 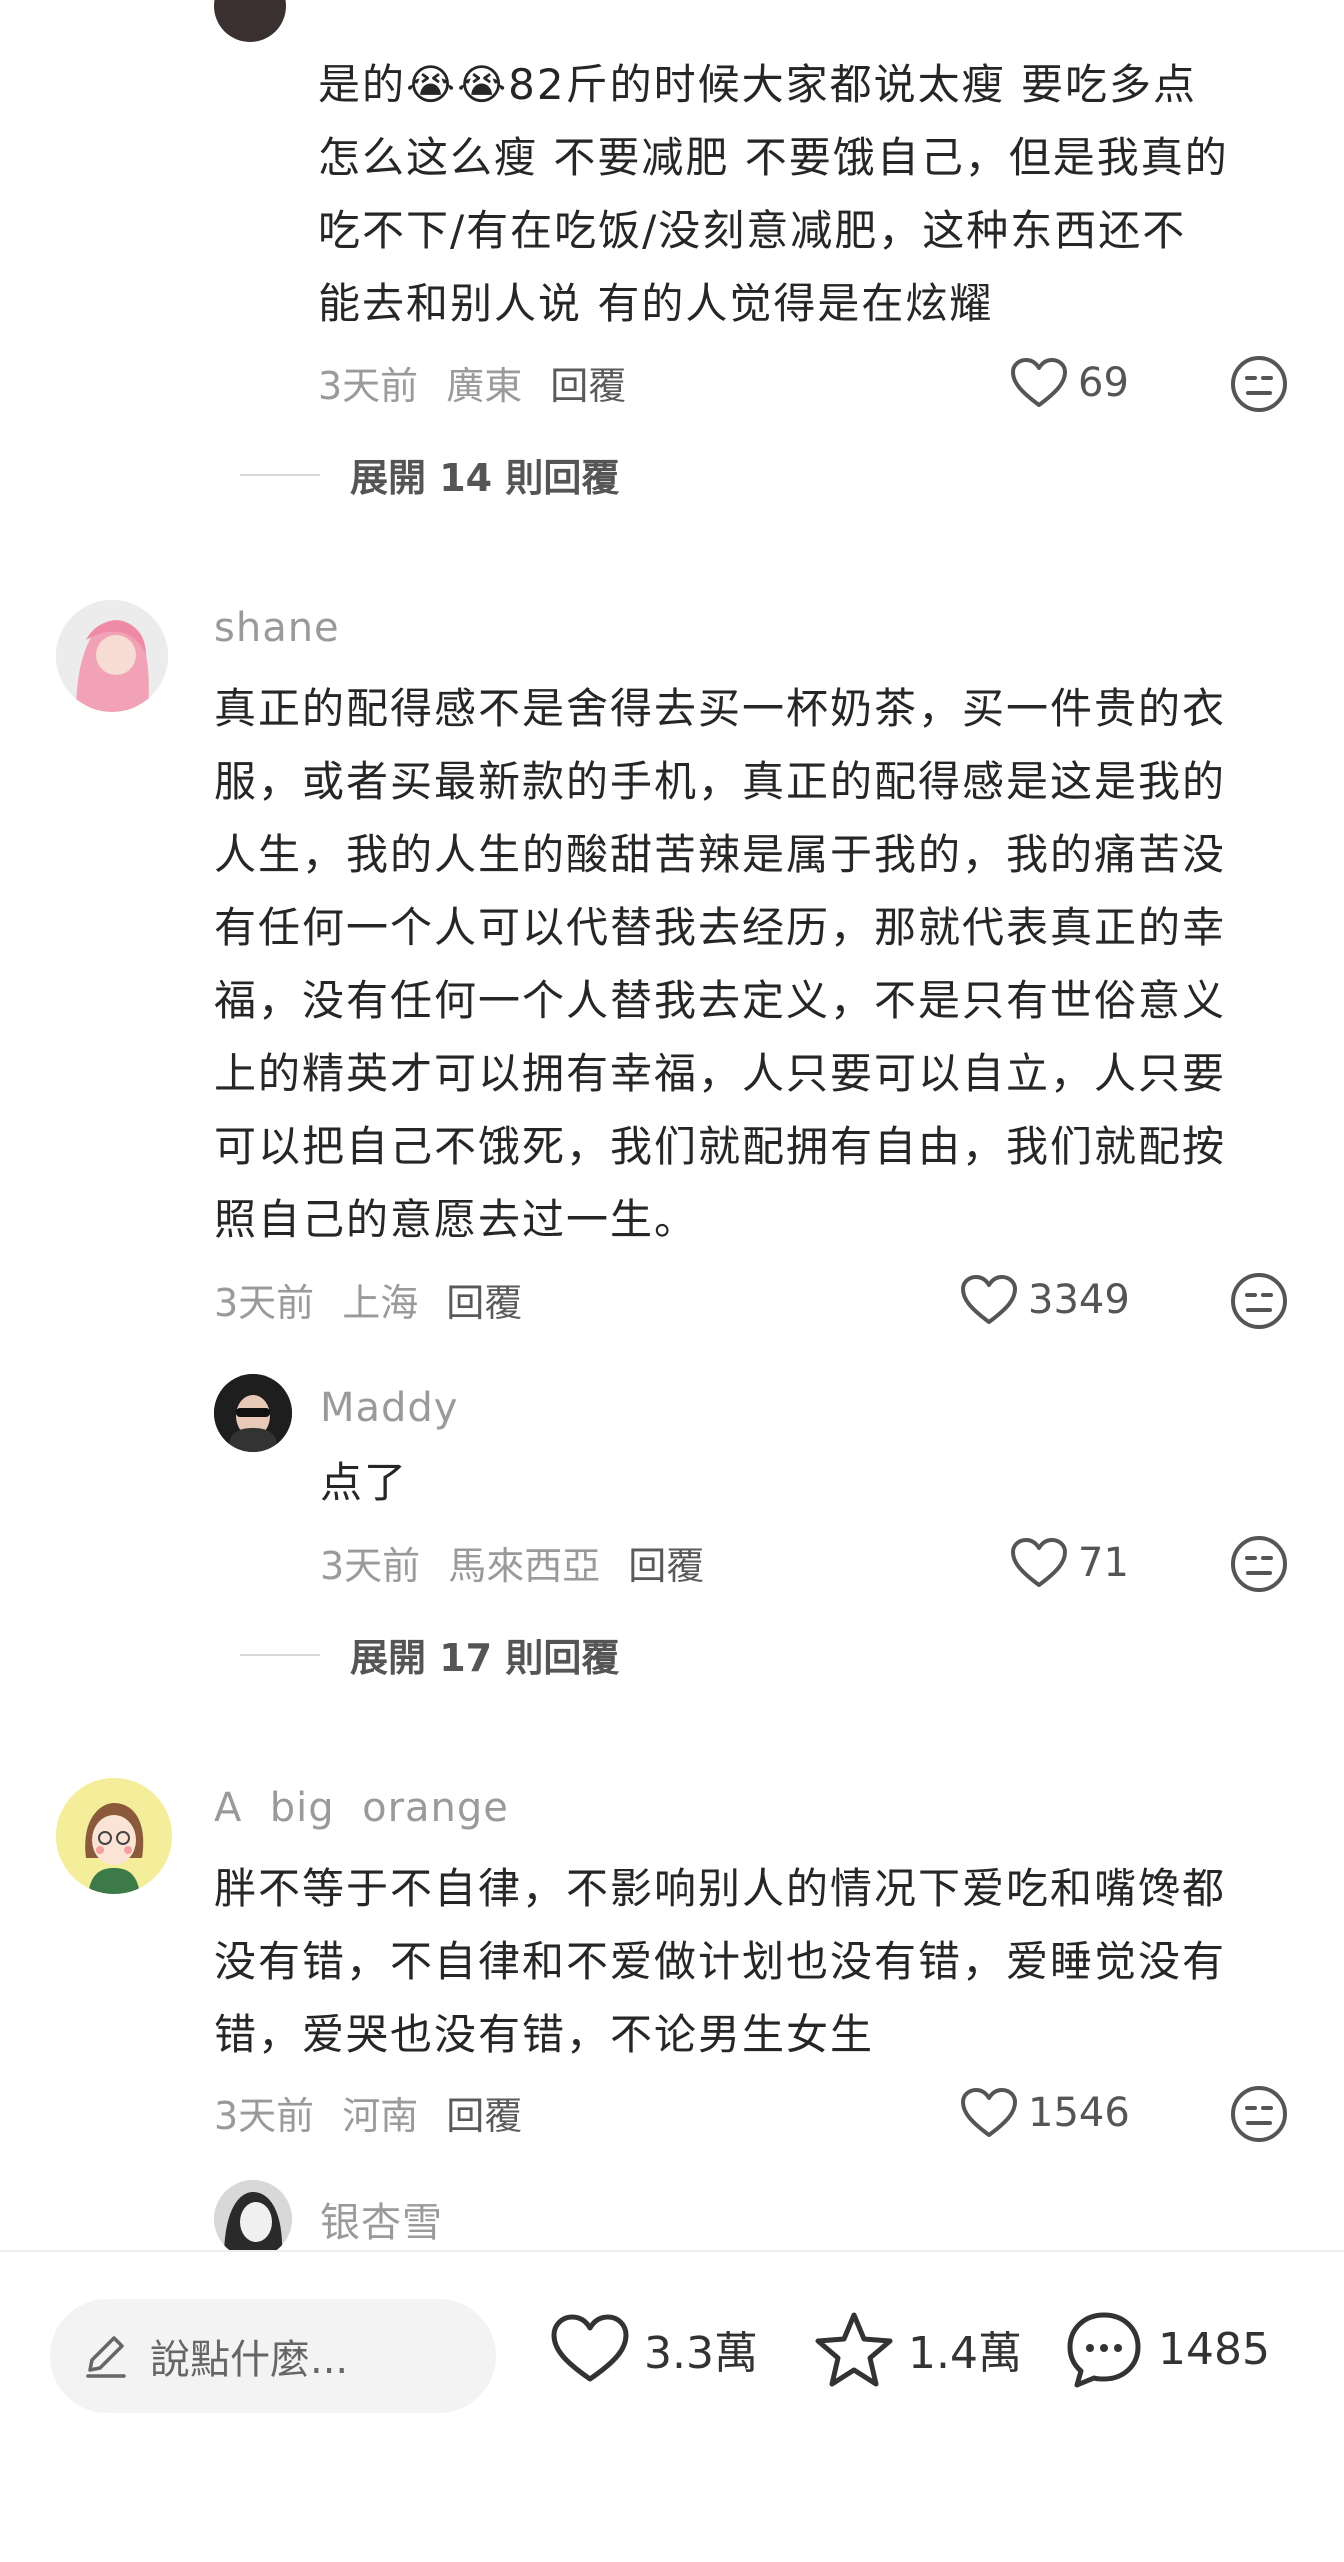 What do you see at coordinates (524, 1566) in the screenshot?
I see `comment-location: 馬來西亞` at bounding box center [524, 1566].